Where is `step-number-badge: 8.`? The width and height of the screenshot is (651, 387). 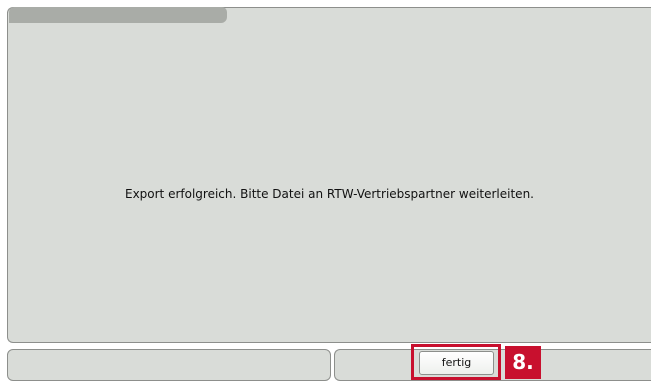
step-number-badge: 8. is located at coordinates (523, 362).